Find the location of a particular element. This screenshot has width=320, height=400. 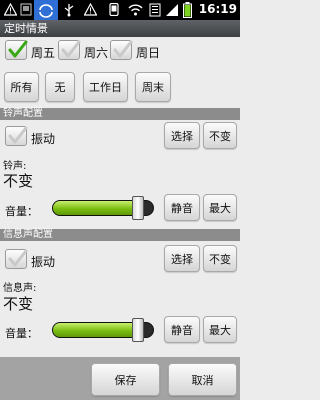

alert-icon is located at coordinates (90, 9).